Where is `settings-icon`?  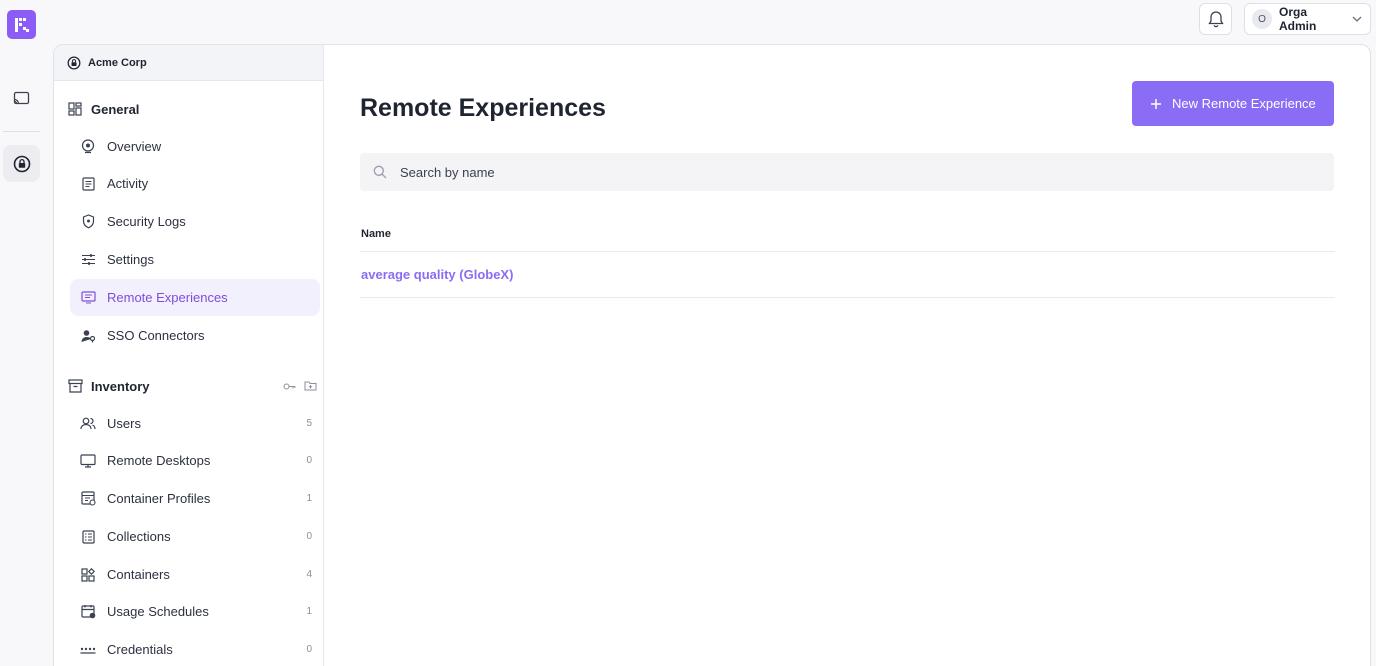
settings-icon is located at coordinates (88, 260).